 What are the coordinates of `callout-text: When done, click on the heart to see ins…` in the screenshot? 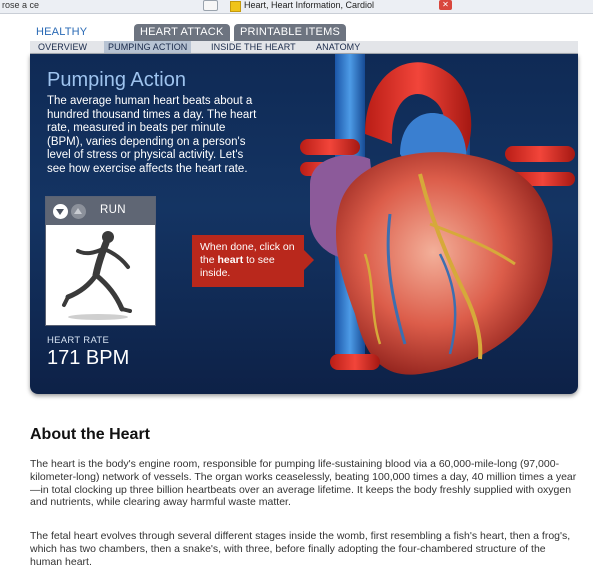 It's located at (248, 260).